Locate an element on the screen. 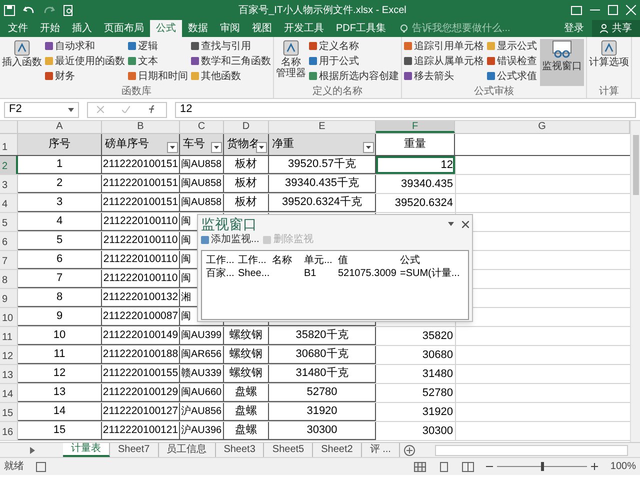  row-header: 15 is located at coordinates (9, 412).